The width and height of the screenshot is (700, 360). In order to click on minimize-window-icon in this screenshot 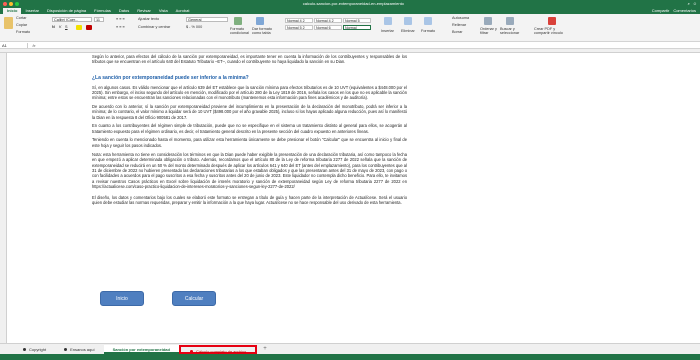, I will do `click(11, 3)`.